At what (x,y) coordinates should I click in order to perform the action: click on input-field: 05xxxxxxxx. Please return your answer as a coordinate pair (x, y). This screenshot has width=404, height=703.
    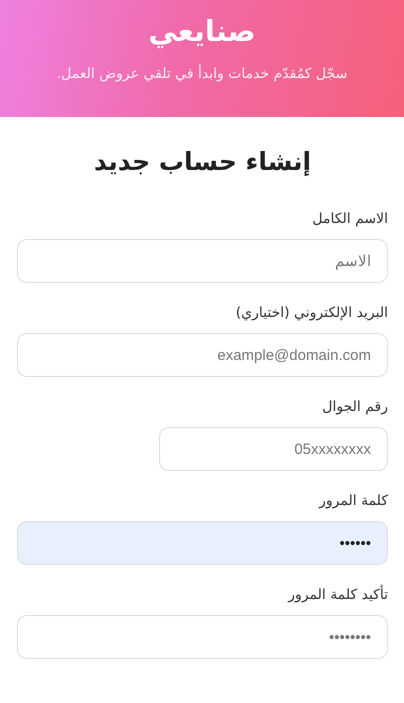
    Looking at the image, I should click on (273, 449).